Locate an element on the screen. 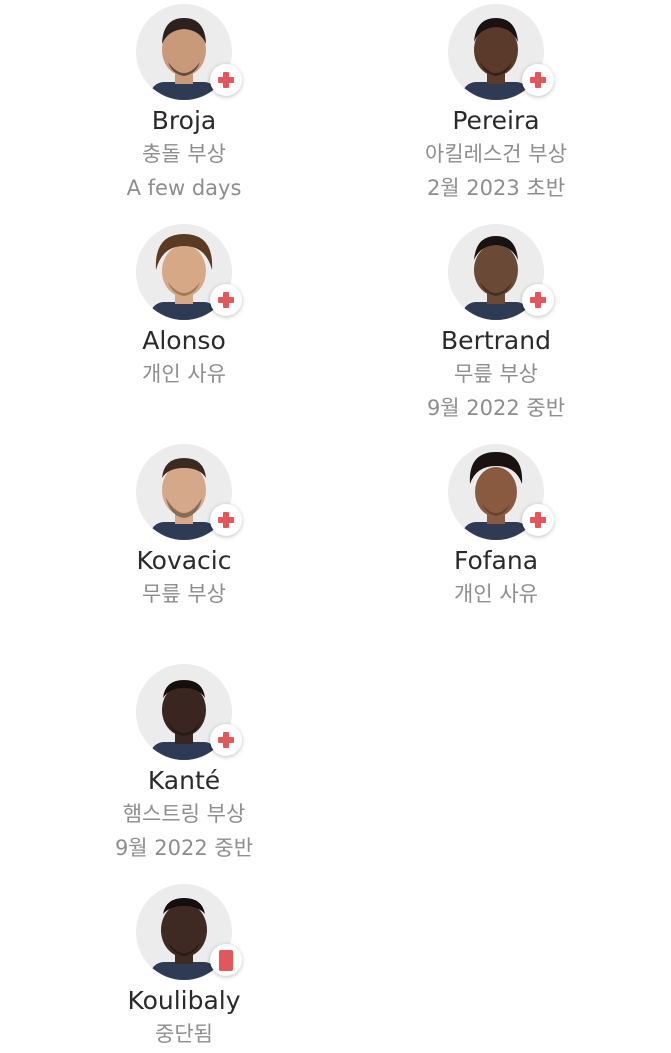 The image size is (671, 1053). player-name: Broja is located at coordinates (184, 120).